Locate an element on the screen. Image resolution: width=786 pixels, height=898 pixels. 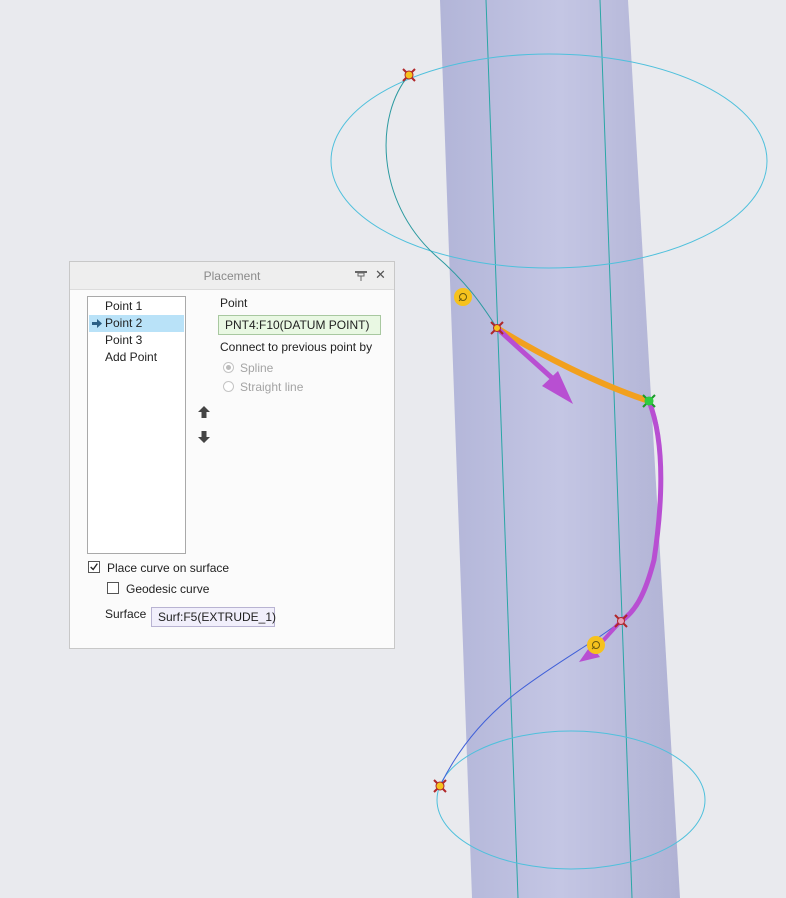
spline-label: Spline is located at coordinates (257, 368).